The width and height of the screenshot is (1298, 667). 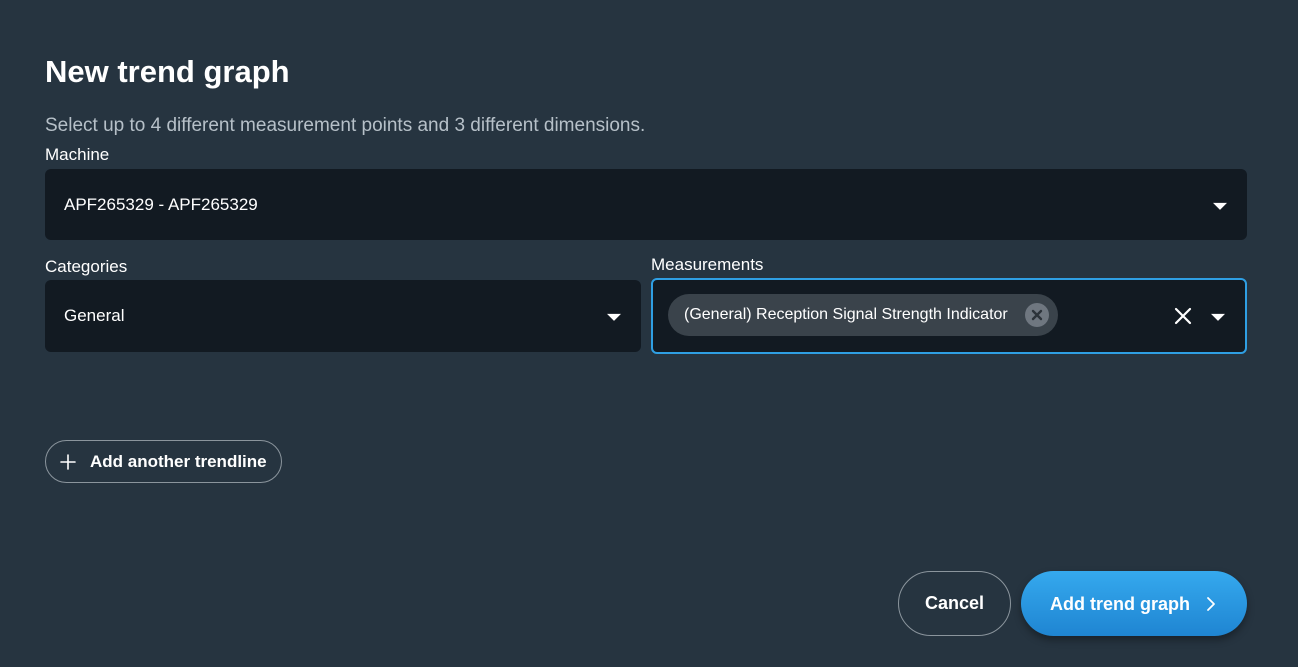 What do you see at coordinates (167, 71) in the screenshot?
I see `dialog-title: New trend graph` at bounding box center [167, 71].